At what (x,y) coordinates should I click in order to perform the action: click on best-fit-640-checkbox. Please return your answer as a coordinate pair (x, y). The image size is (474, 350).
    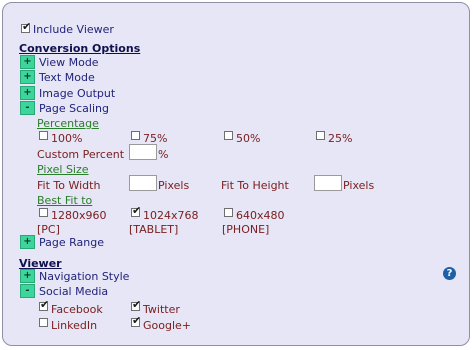
    Looking at the image, I should click on (228, 212).